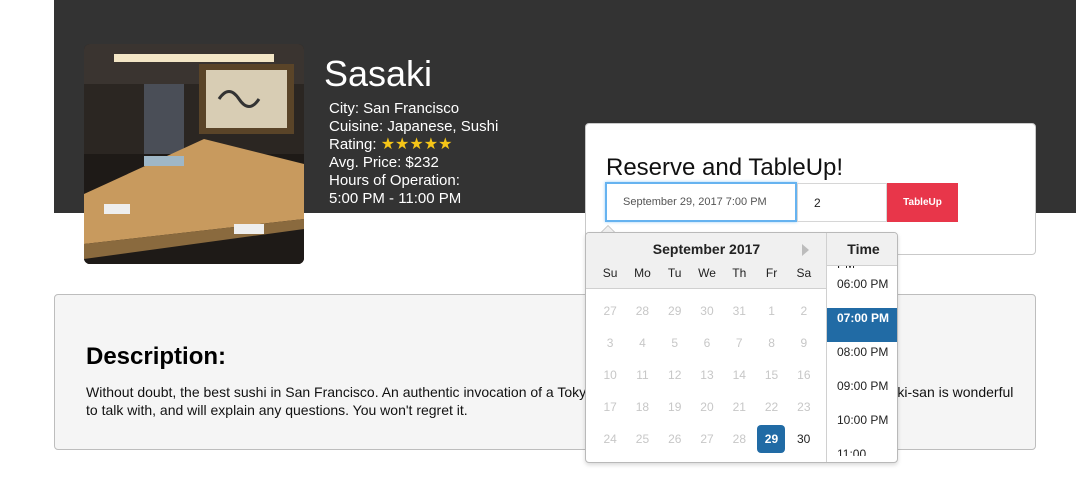 The image size is (1076, 486). I want to click on calendar-day-disabled: 20, so click(707, 407).